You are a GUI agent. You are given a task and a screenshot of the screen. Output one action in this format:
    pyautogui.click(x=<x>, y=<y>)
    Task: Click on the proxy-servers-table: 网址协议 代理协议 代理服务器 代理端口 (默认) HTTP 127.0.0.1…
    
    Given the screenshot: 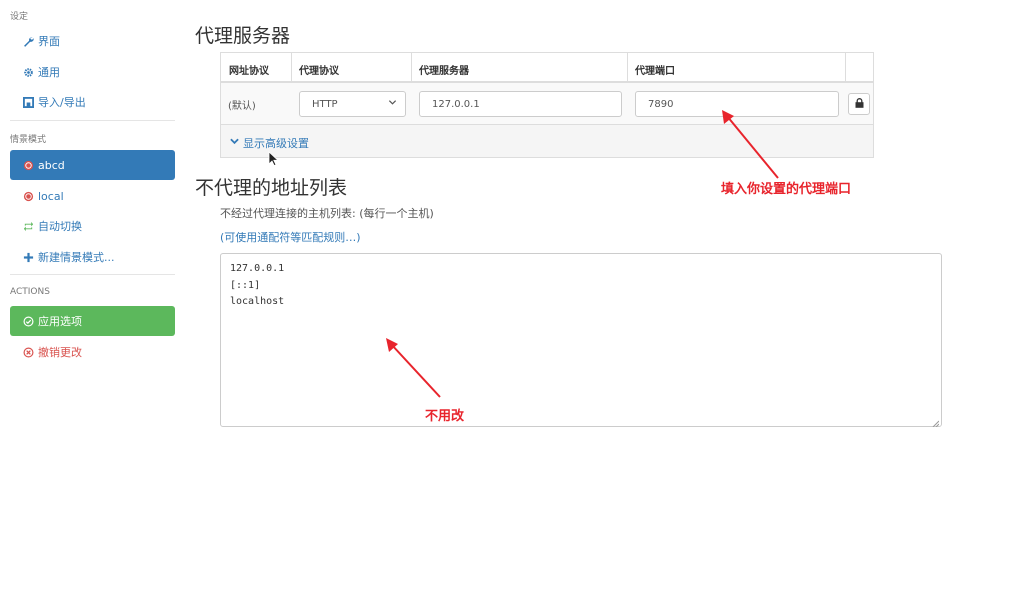 What is the action you would take?
    pyautogui.click(x=547, y=105)
    